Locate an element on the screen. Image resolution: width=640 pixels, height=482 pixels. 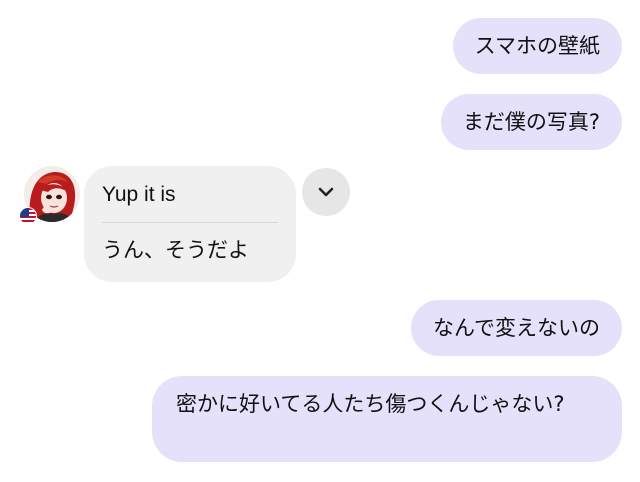
outgoing-message: スマホの壁紙 is located at coordinates (537, 46).